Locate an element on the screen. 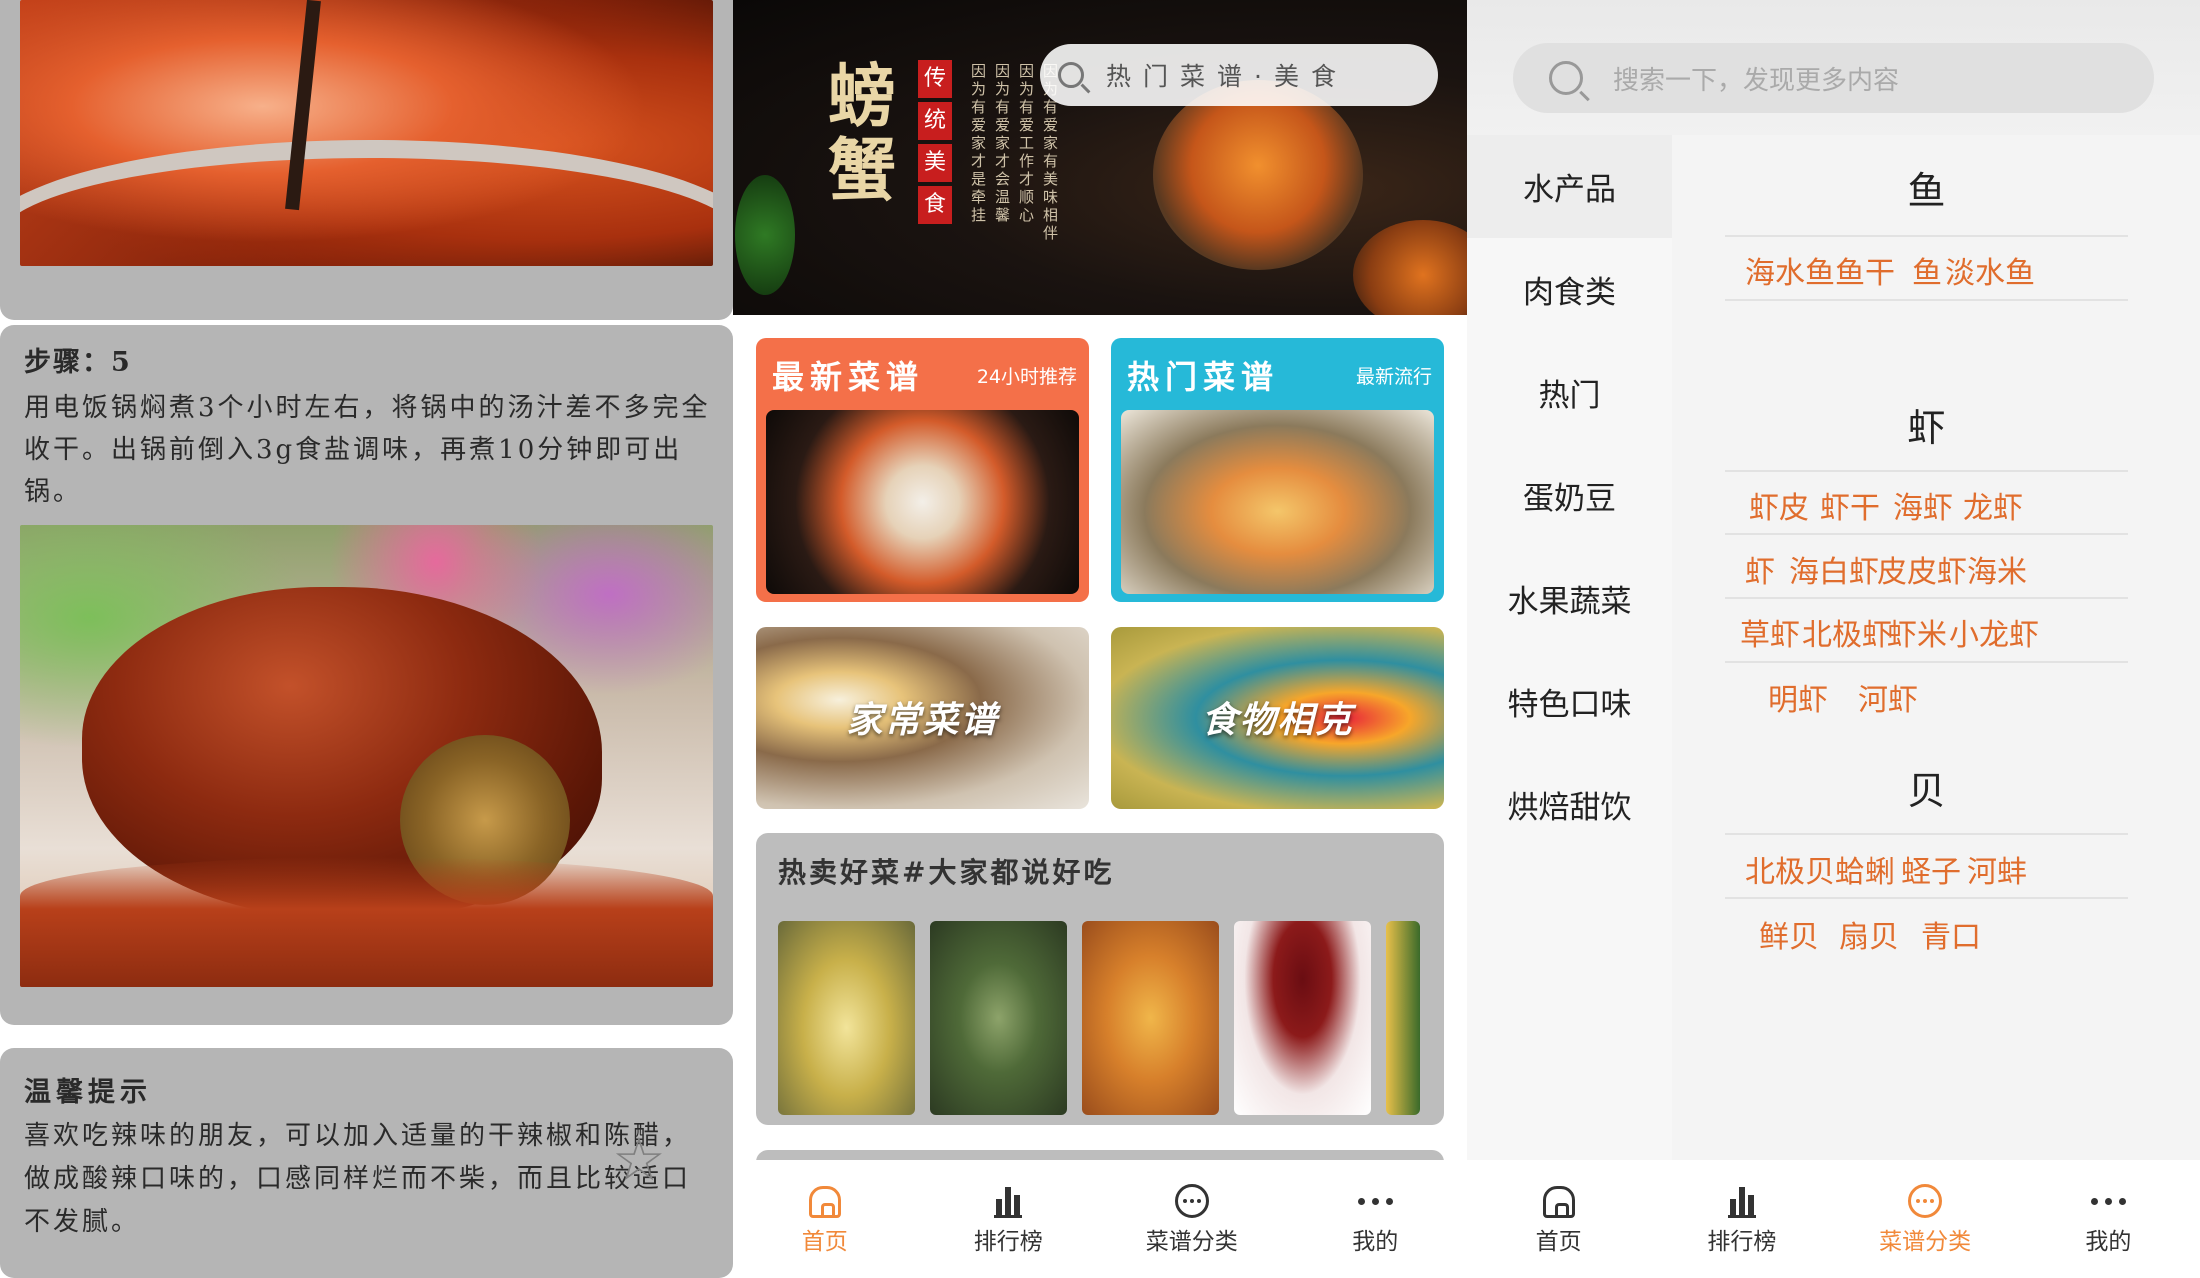 The width and height of the screenshot is (2200, 1278). category-item: 海虾 is located at coordinates (1923, 505).